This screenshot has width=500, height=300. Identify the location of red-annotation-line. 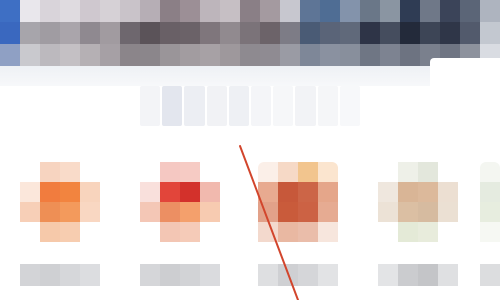
(269, 222).